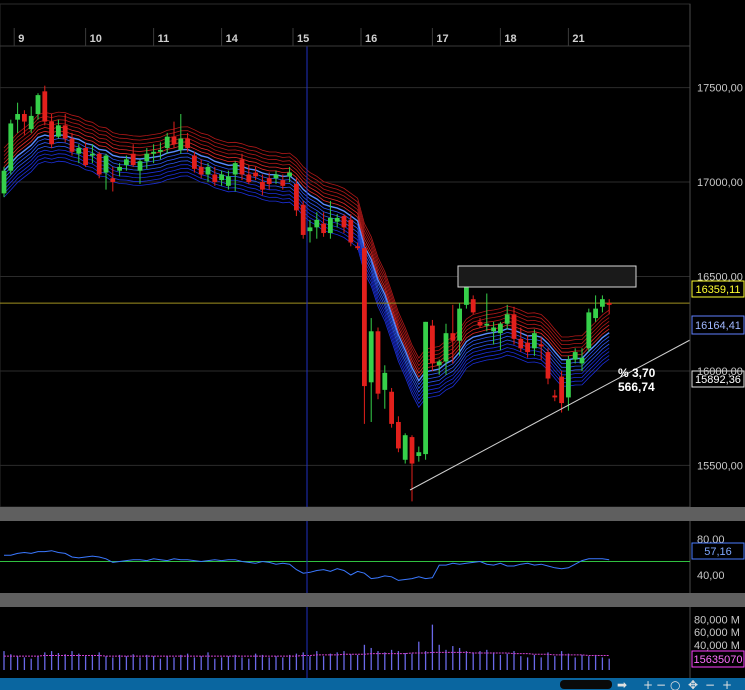 This screenshot has height=690, width=745. Describe the element at coordinates (675, 684) in the screenshot. I see `circle-icon: ○` at that location.